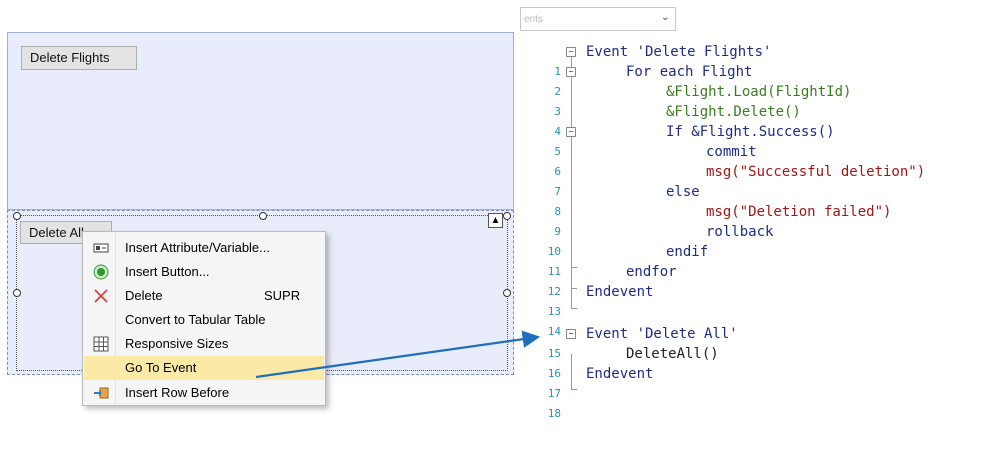  I want to click on code-line: 13 Endevent, so click(764, 300).